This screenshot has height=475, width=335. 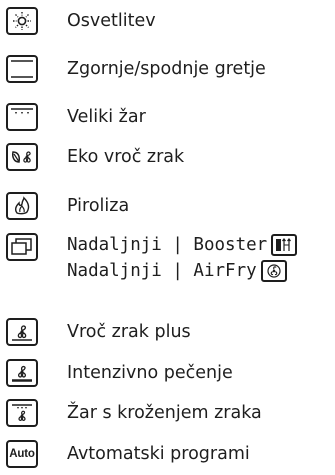 I want to click on legend-label: Piroliza, so click(x=98, y=206).